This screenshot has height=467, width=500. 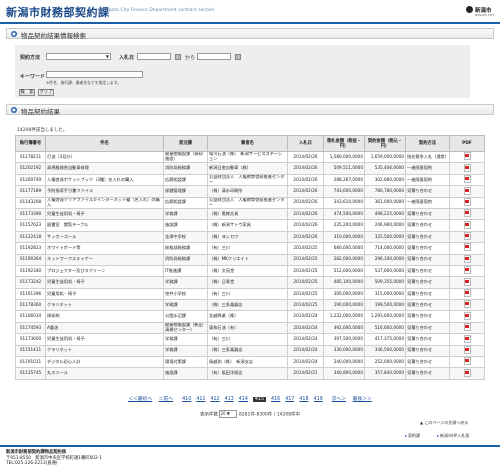 I want to click on page-link: 416, so click(x=275, y=399).